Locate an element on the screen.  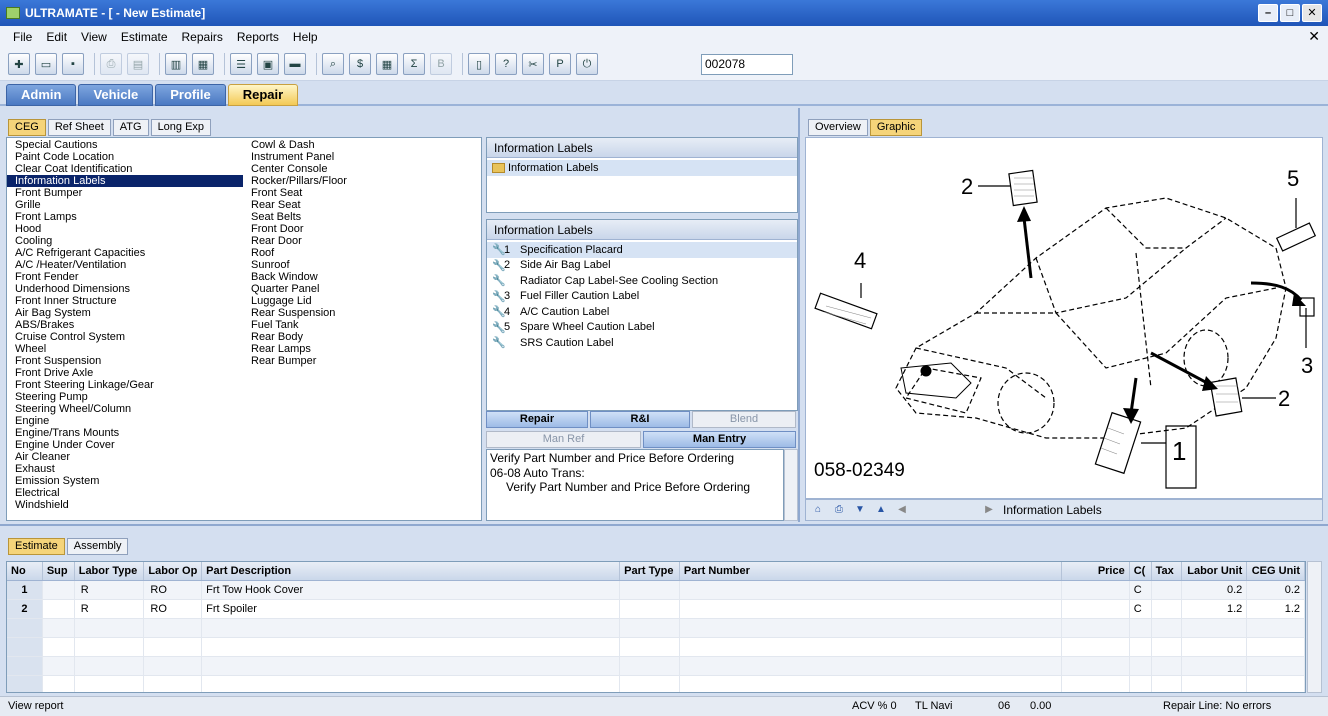
arrow-down-icon: ▼ is located at coordinates (860, 510).